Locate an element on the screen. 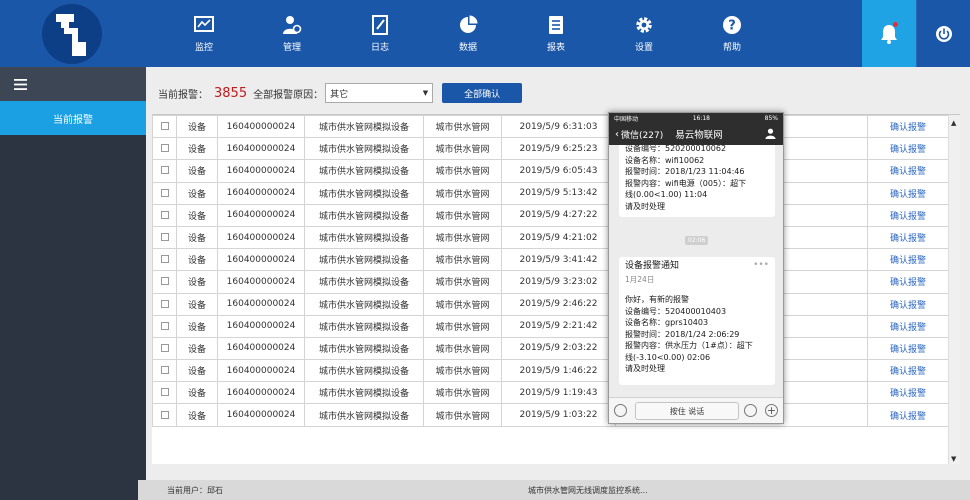  monitor-chart-icon is located at coordinates (204, 23).